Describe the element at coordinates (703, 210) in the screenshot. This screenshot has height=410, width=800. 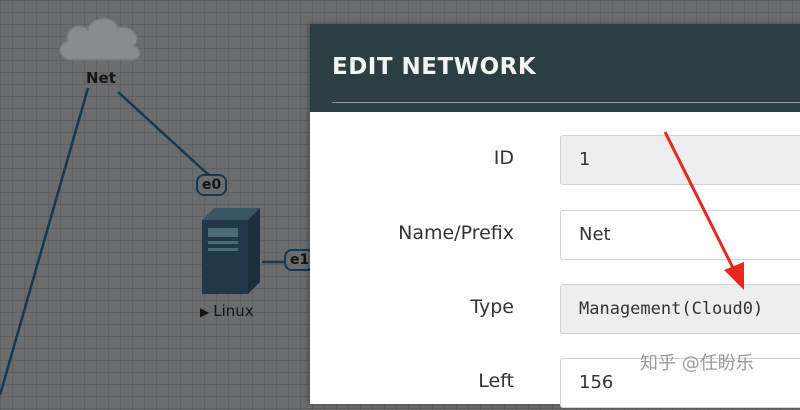
I see `annotation-arrow` at that location.